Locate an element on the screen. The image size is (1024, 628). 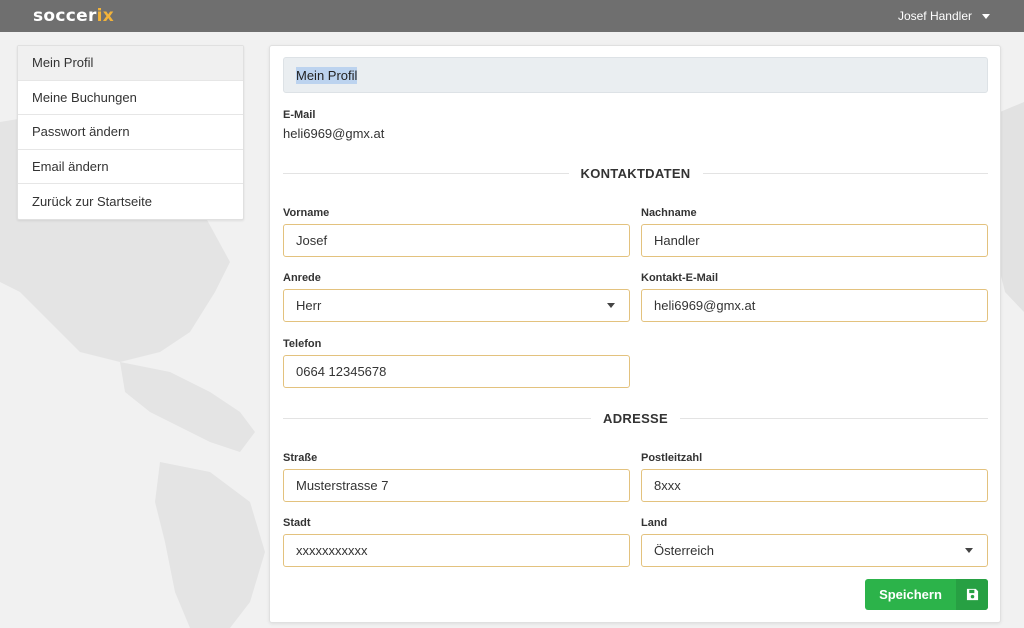
postleitzahl-input is located at coordinates (814, 485).